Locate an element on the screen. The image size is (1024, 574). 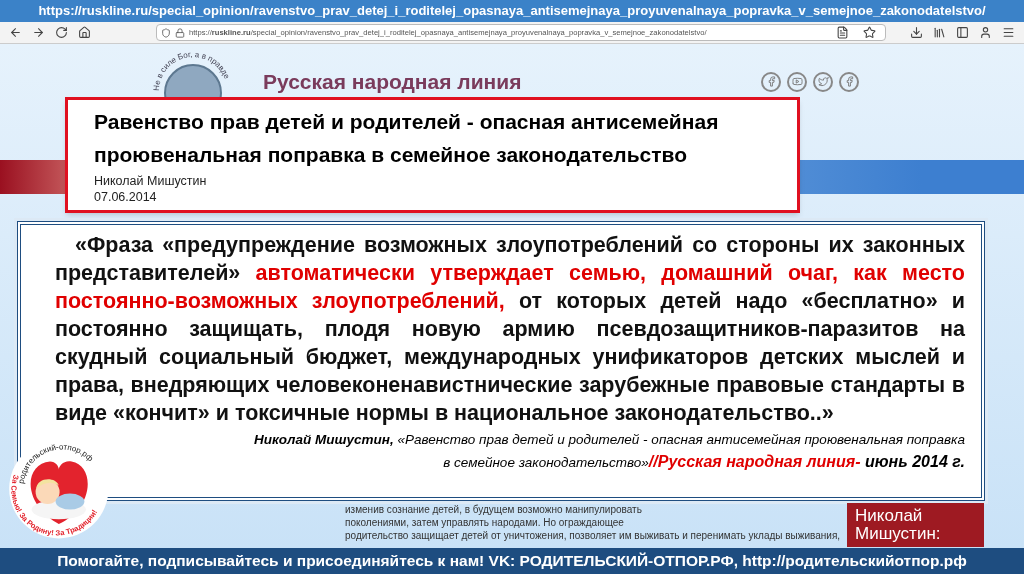
back-button is located at coordinates (15, 32).